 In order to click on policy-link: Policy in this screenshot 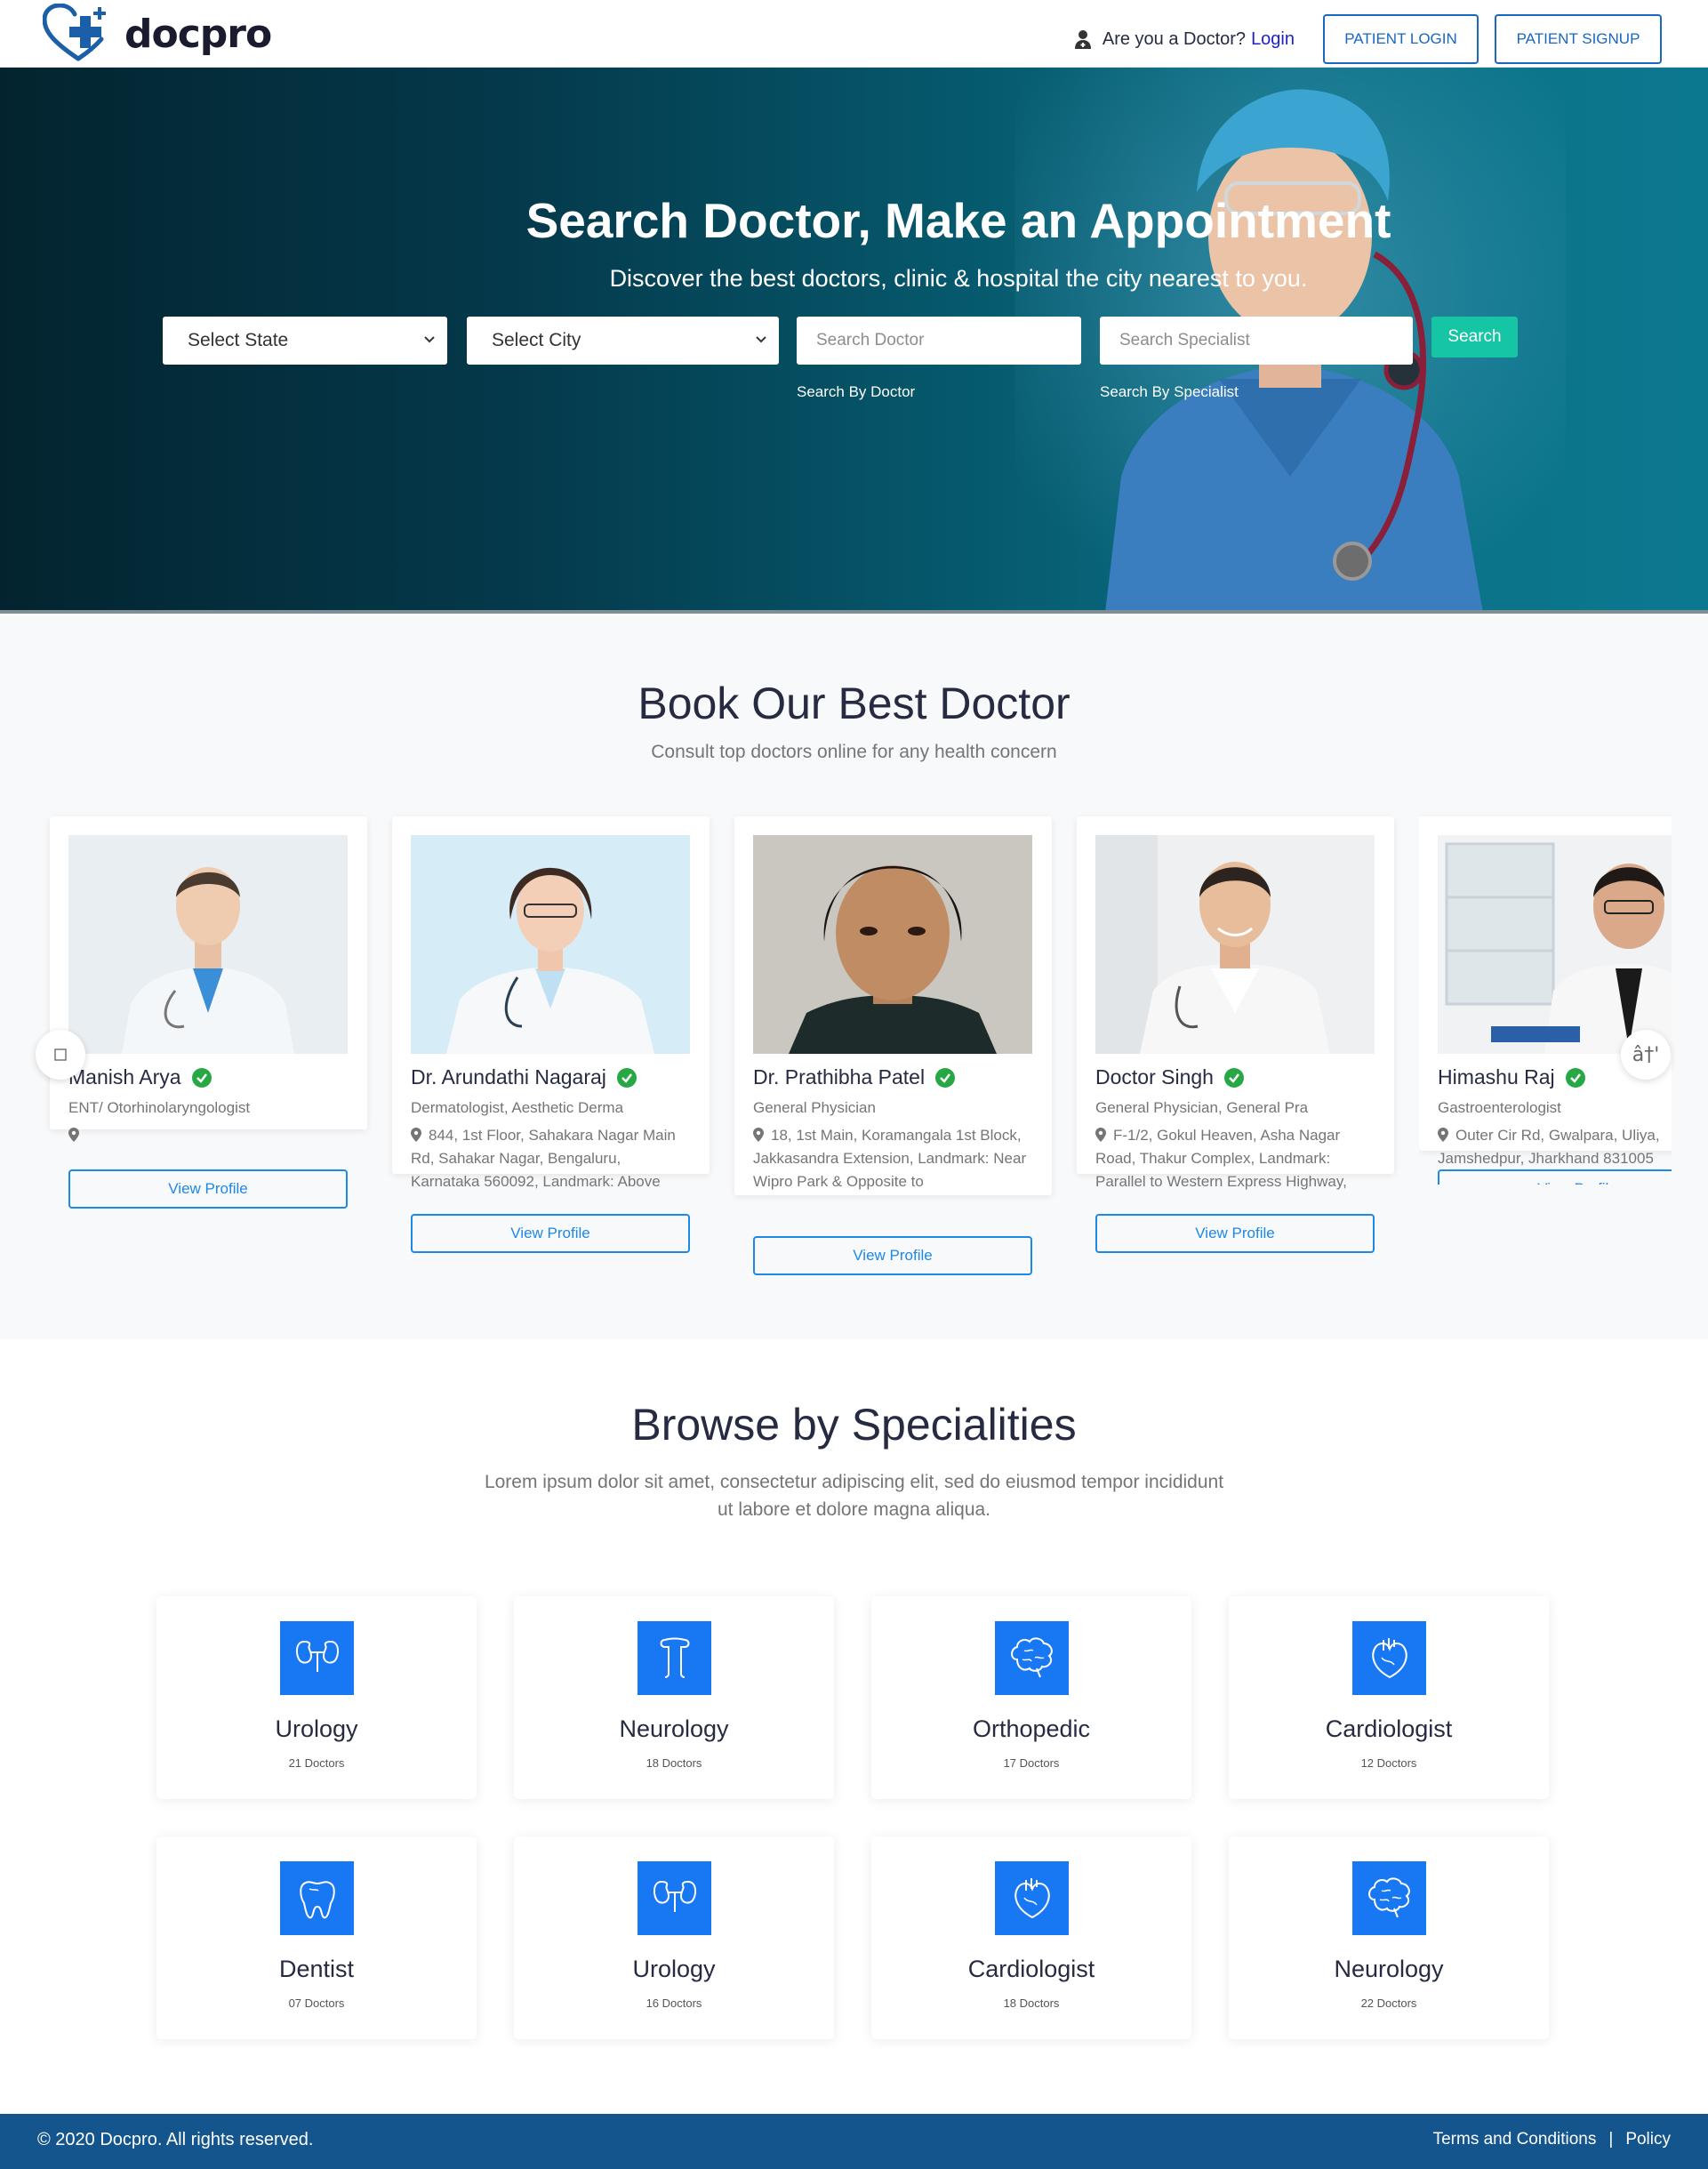, I will do `click(1648, 2139)`.